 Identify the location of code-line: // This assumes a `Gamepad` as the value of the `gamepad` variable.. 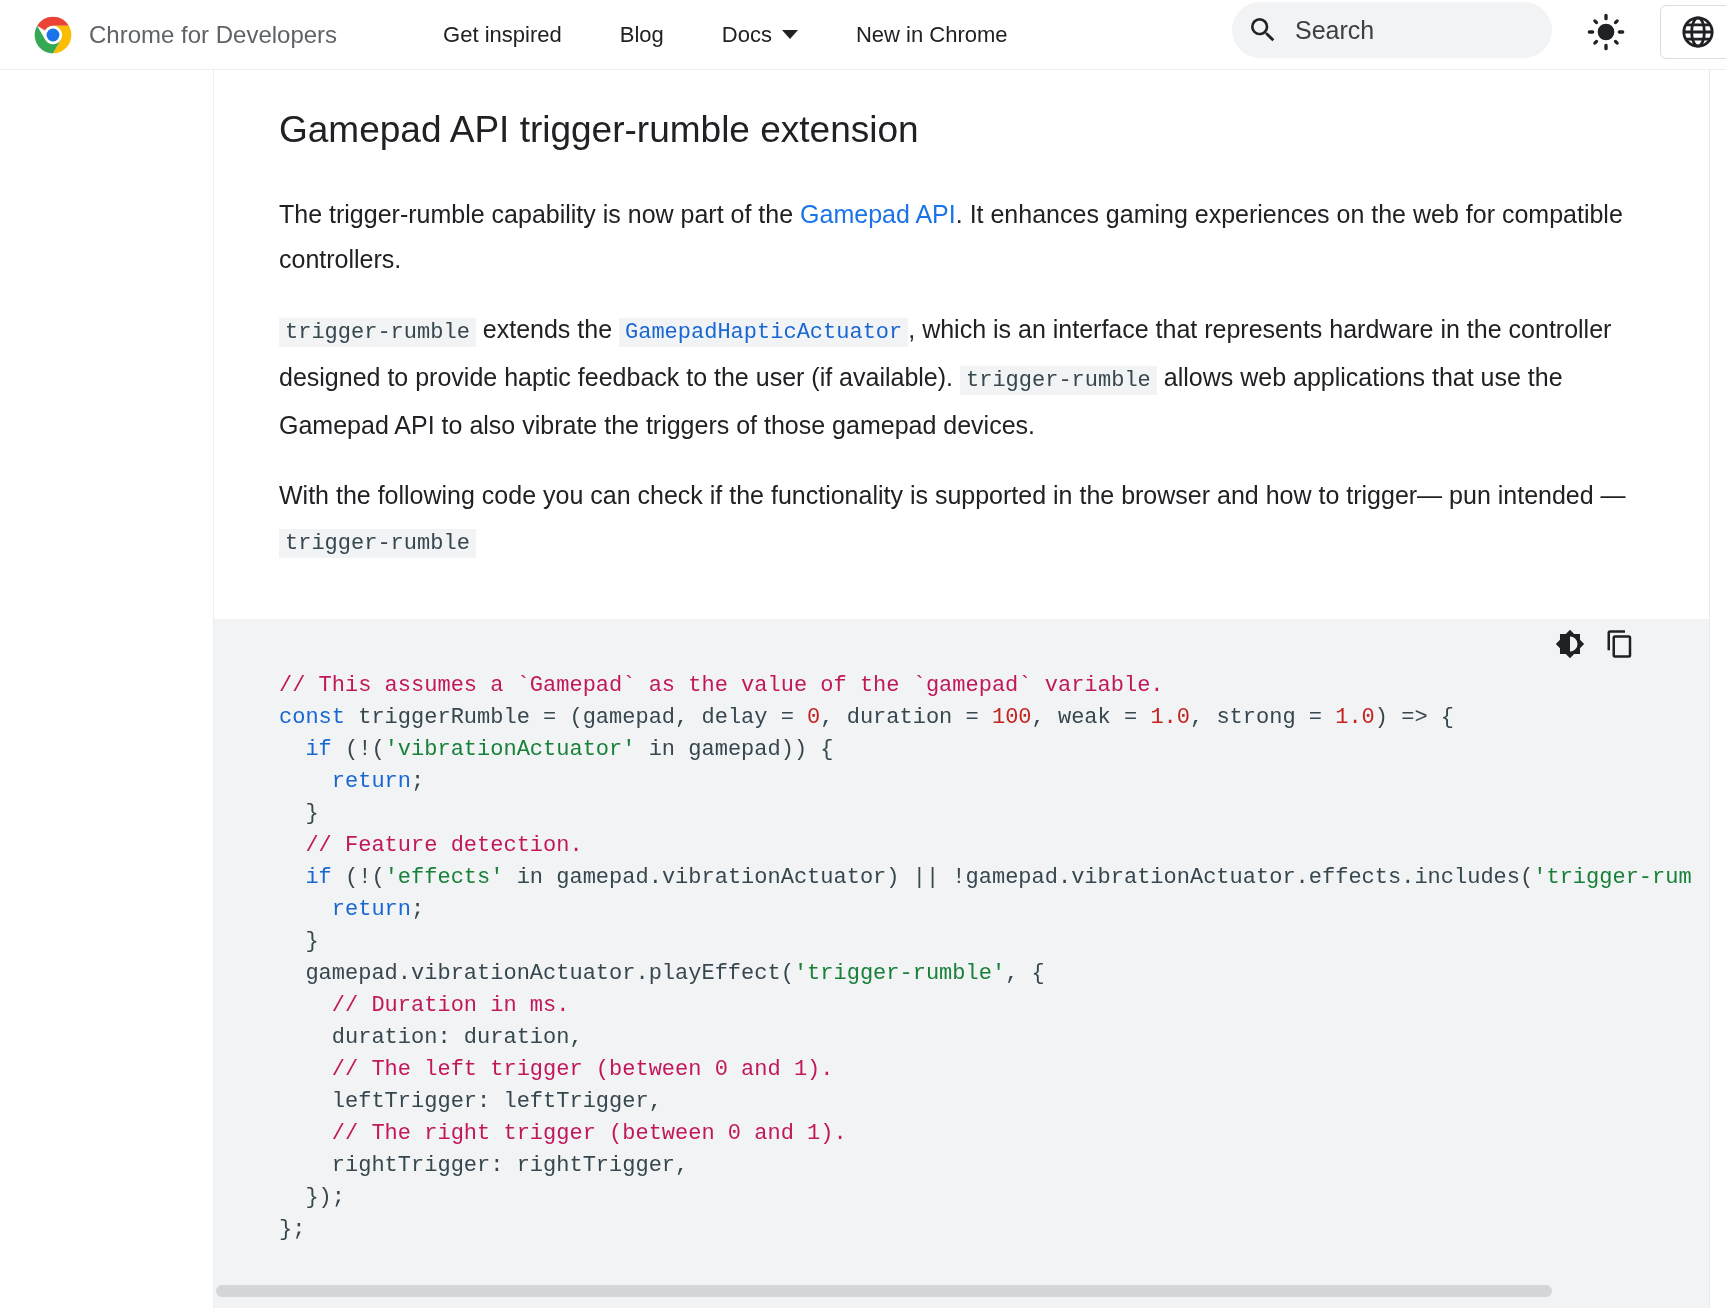
(721, 686).